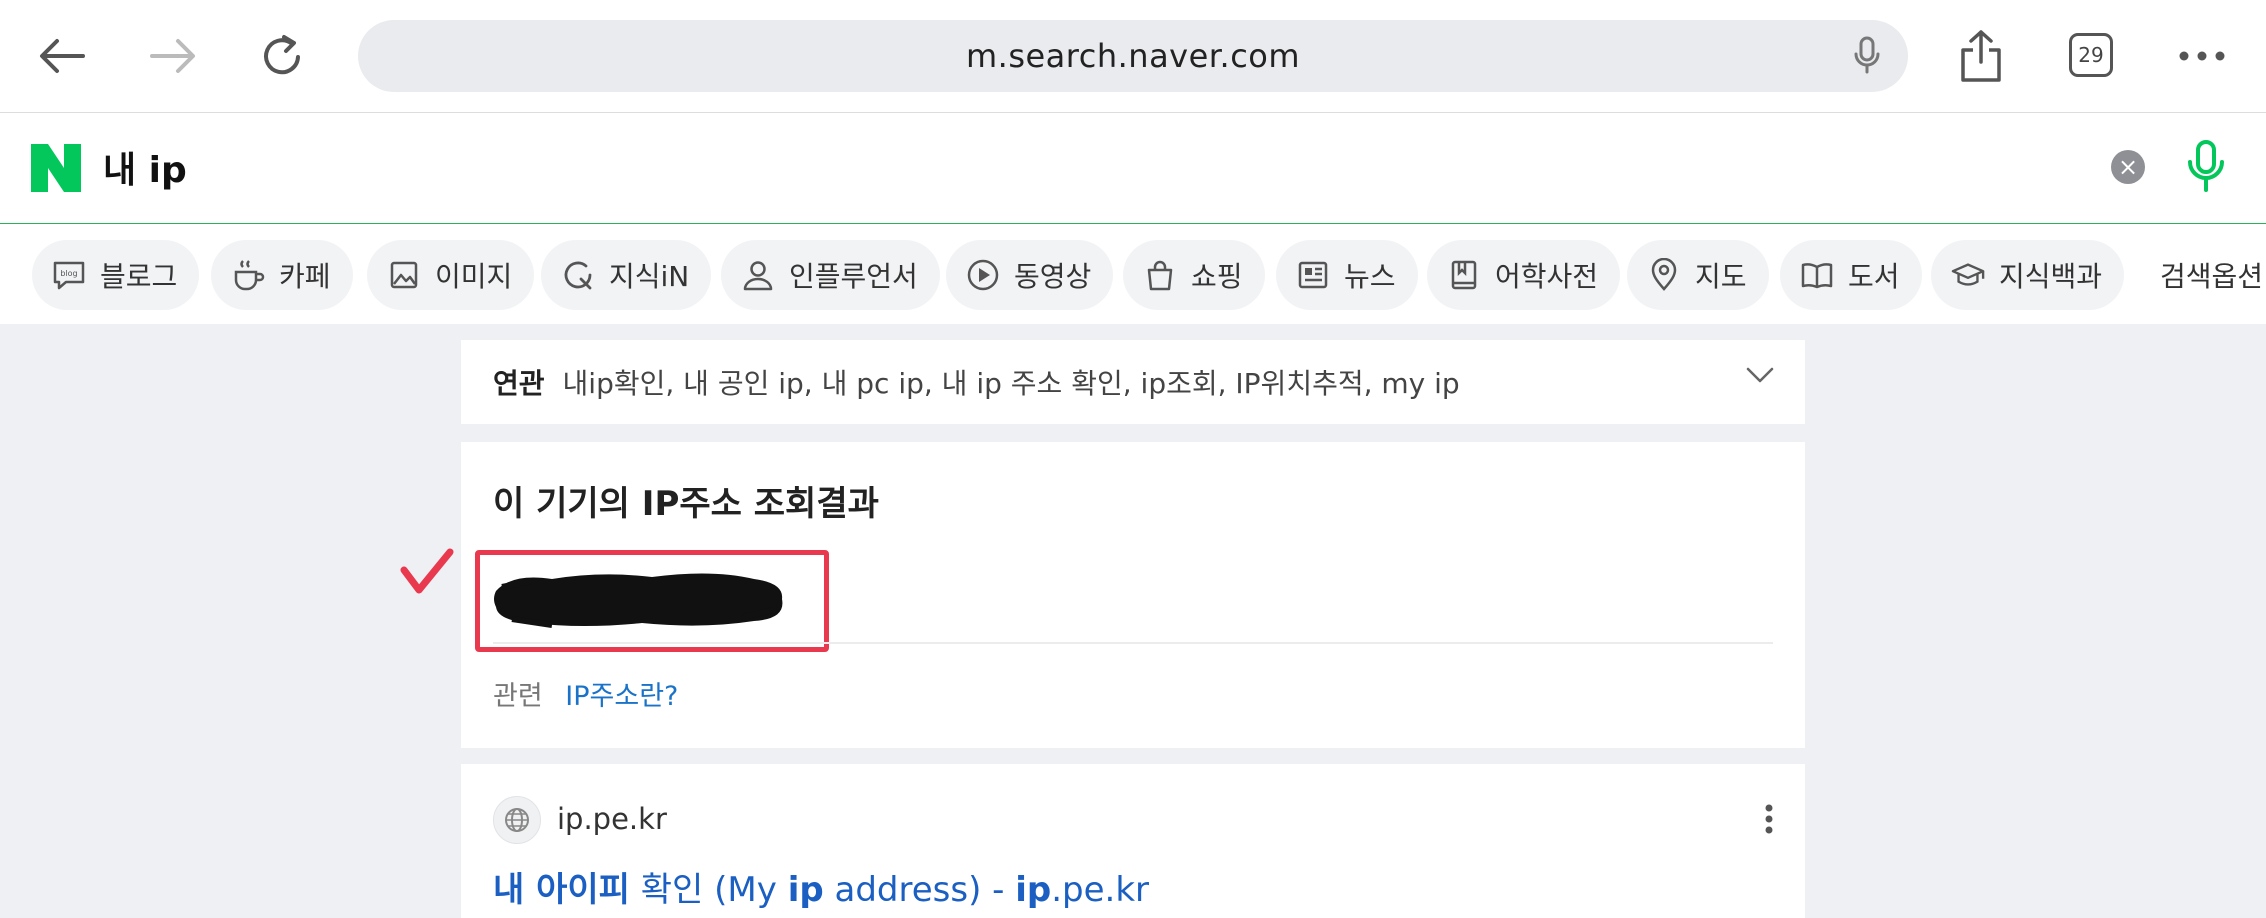  What do you see at coordinates (578, 275) in the screenshot?
I see `kin-q-icon` at bounding box center [578, 275].